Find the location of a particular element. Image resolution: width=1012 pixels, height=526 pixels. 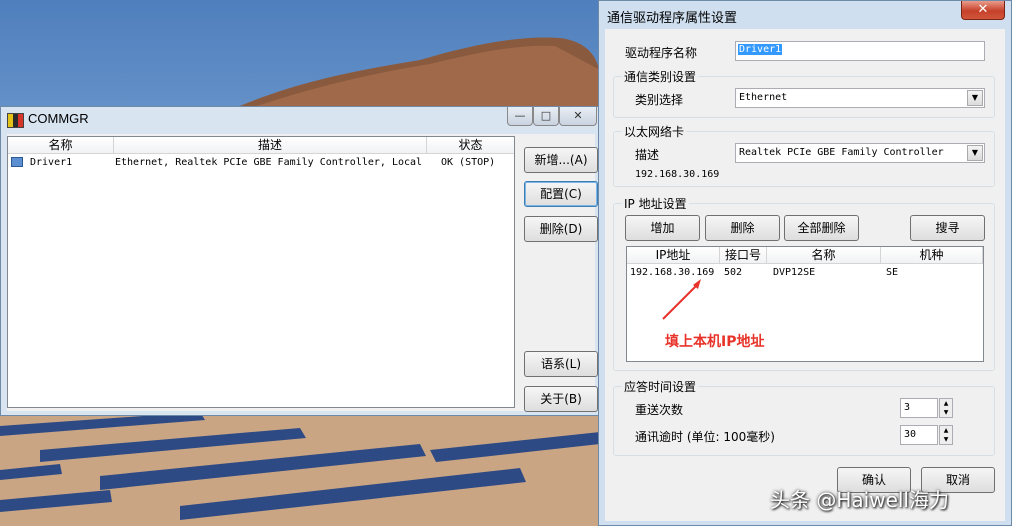

app-icon is located at coordinates (15, 120).